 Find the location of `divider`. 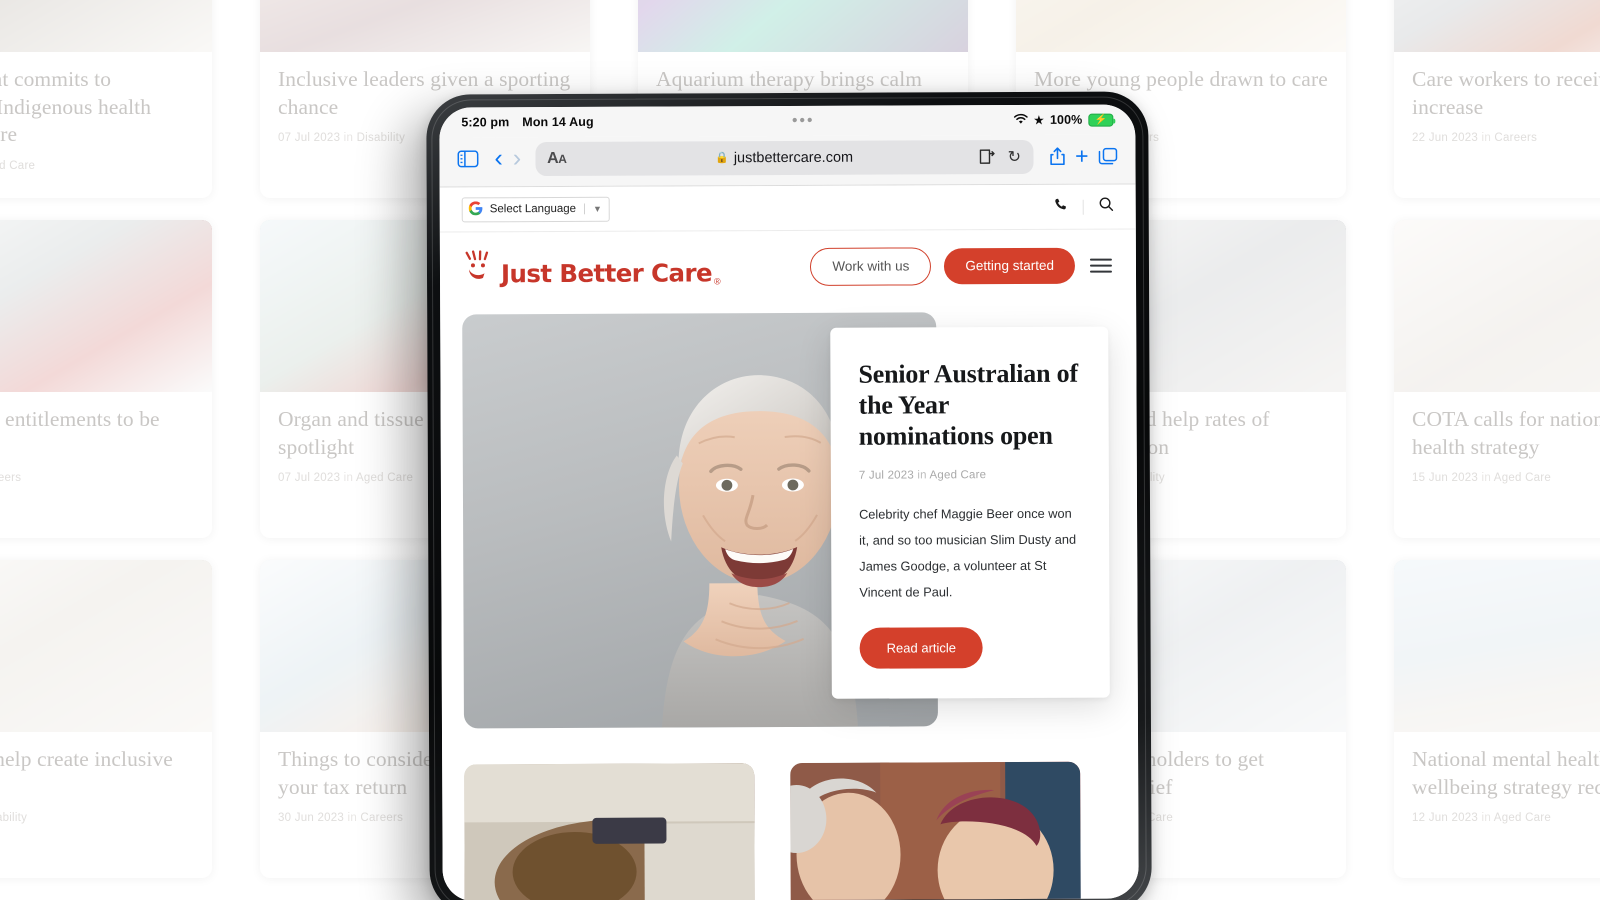

divider is located at coordinates (1083, 207).